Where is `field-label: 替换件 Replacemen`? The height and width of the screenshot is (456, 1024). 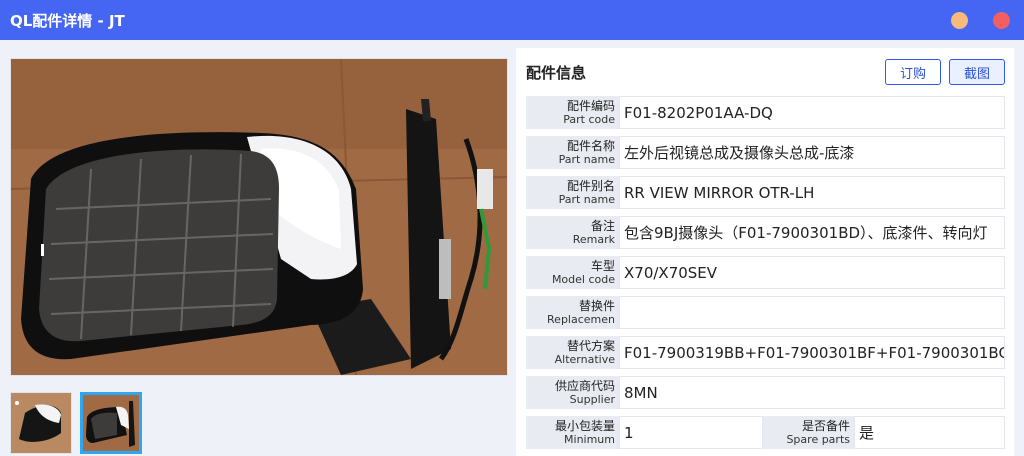
field-label: 替换件 Replacemen is located at coordinates (572, 312).